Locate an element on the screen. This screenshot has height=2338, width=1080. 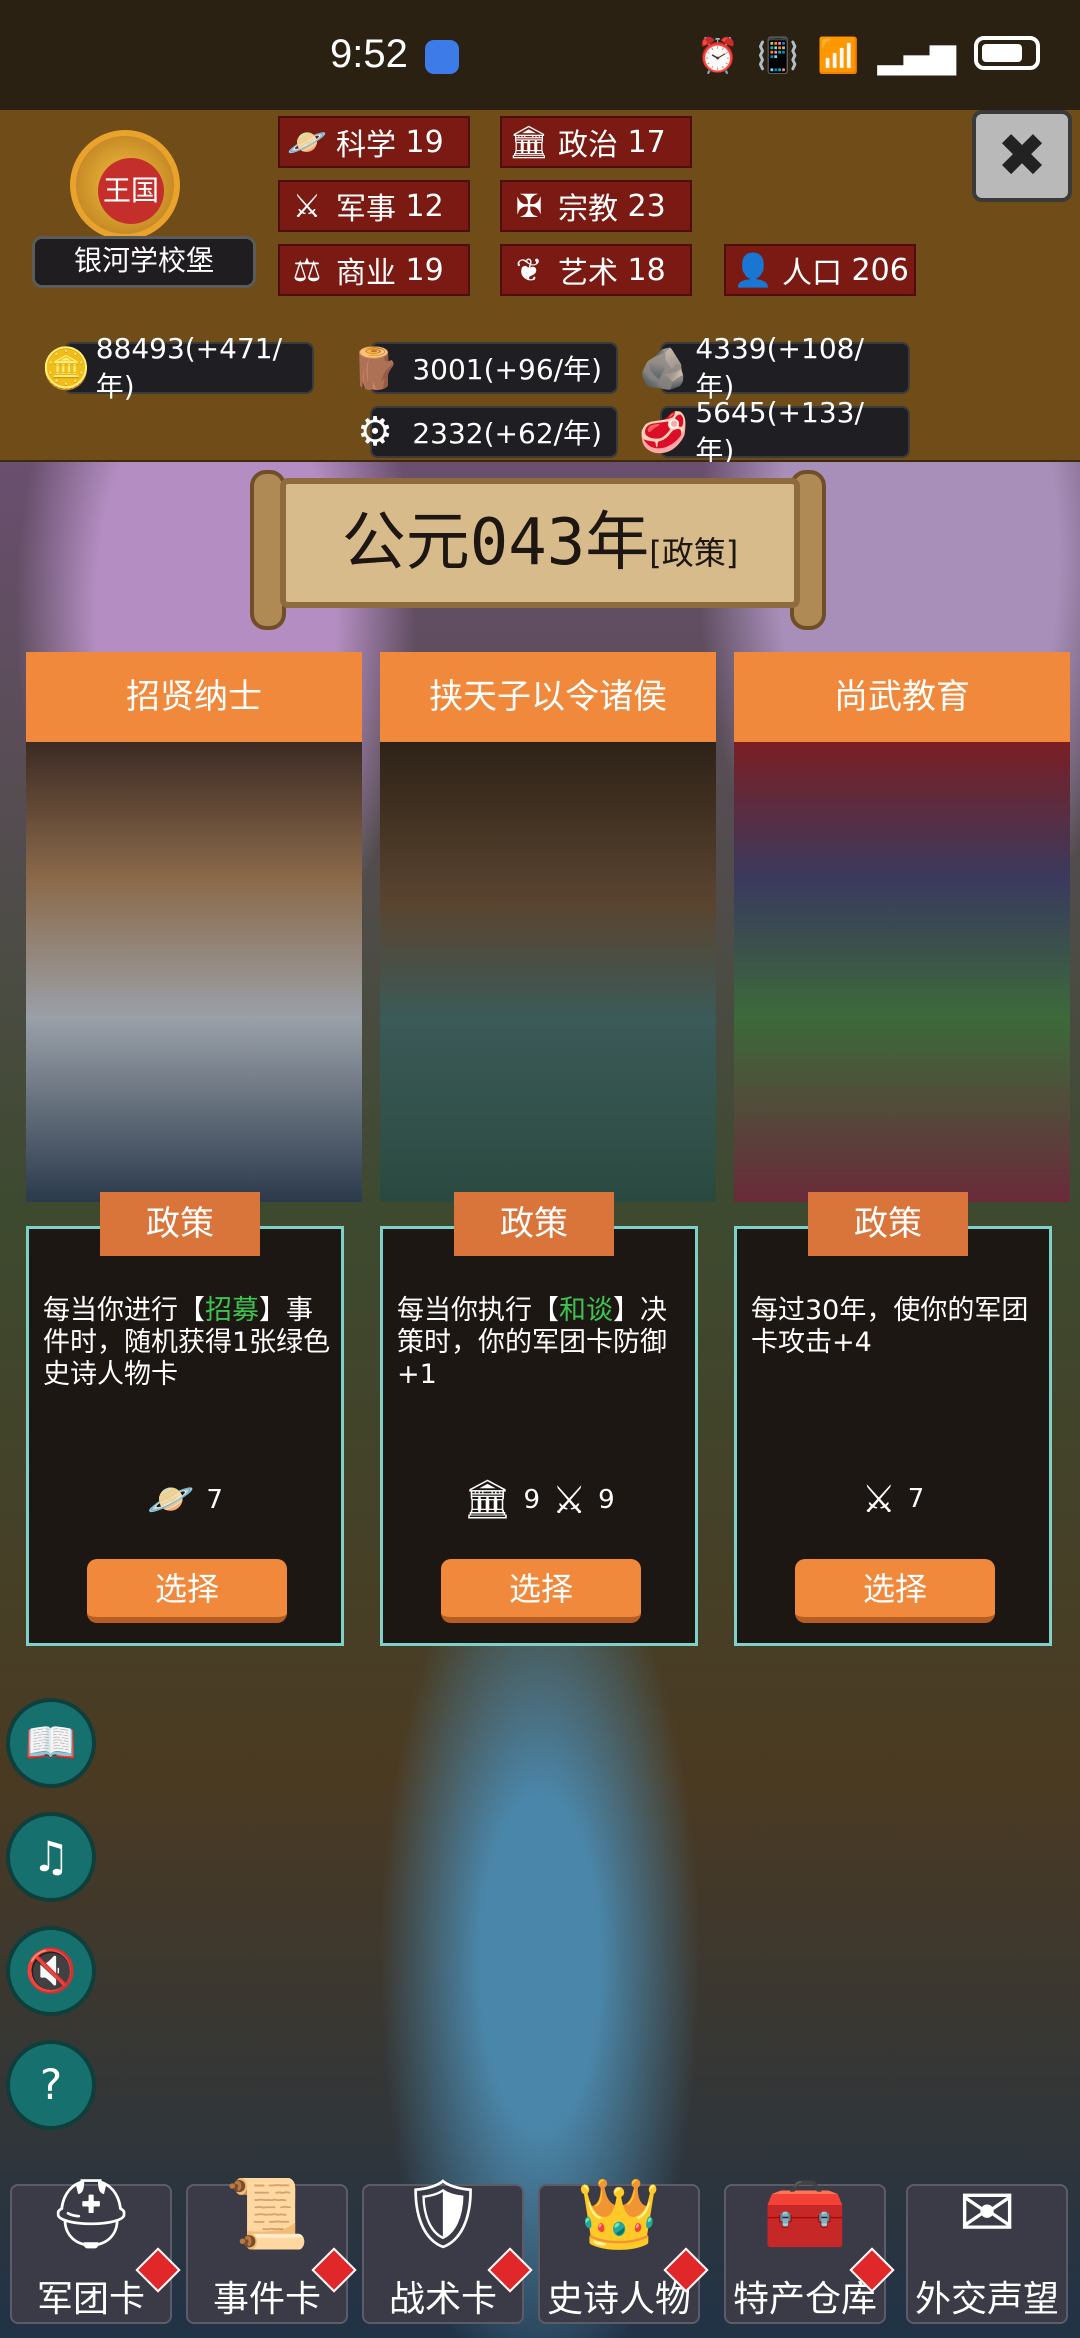
stat-value: 206 is located at coordinates (880, 270).